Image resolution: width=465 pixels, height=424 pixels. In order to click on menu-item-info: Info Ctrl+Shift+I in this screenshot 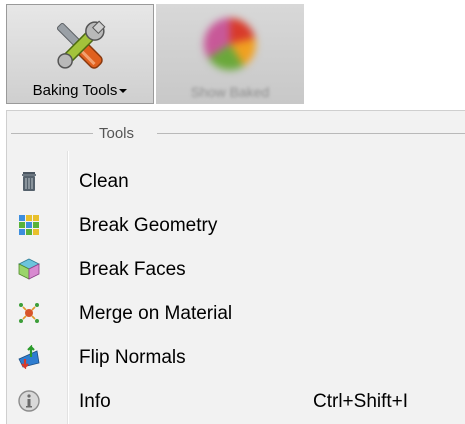, I will do `click(236, 401)`.